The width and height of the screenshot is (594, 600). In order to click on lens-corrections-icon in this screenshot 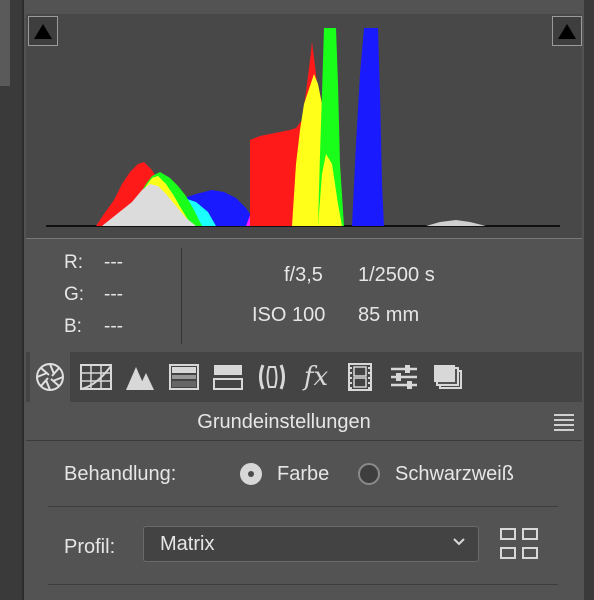, I will do `click(272, 377)`.